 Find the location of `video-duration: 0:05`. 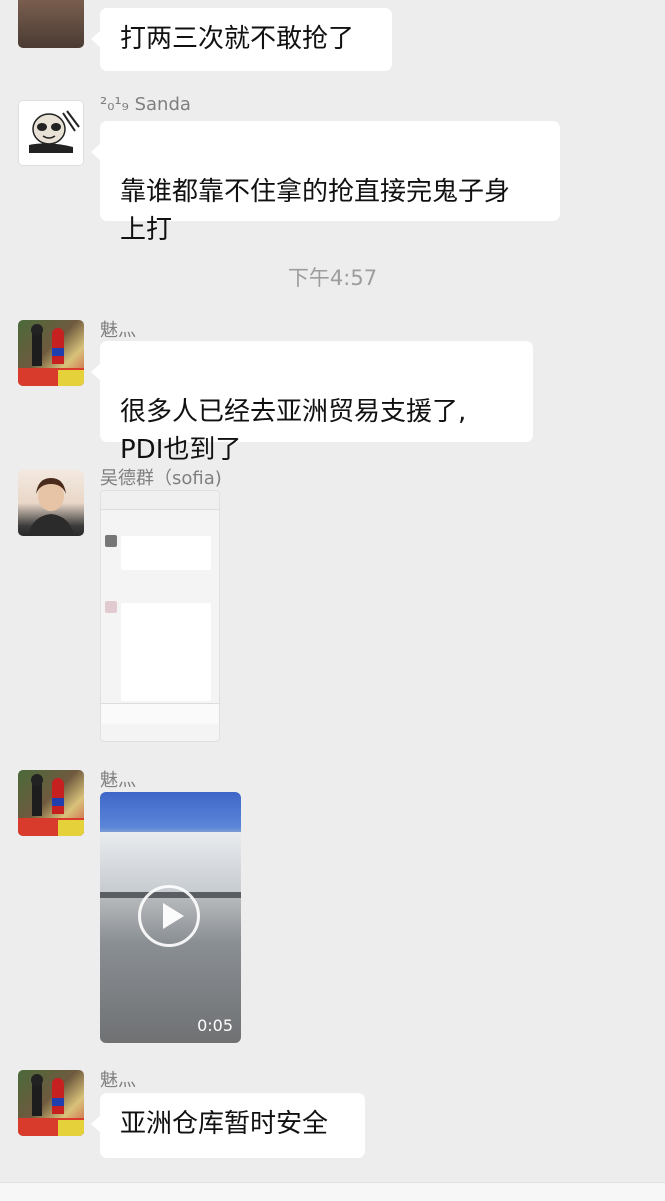

video-duration: 0:05 is located at coordinates (215, 1025).